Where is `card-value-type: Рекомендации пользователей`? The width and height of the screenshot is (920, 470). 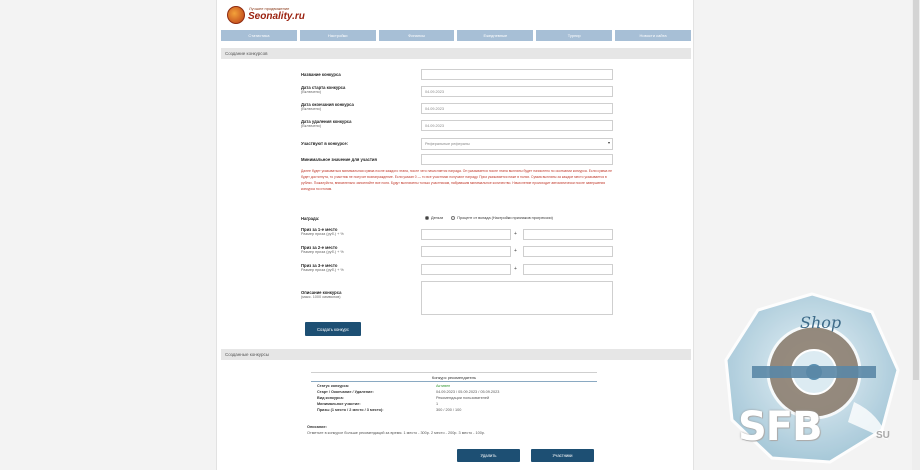 card-value-type: Рекомендации пользователей is located at coordinates (463, 398).